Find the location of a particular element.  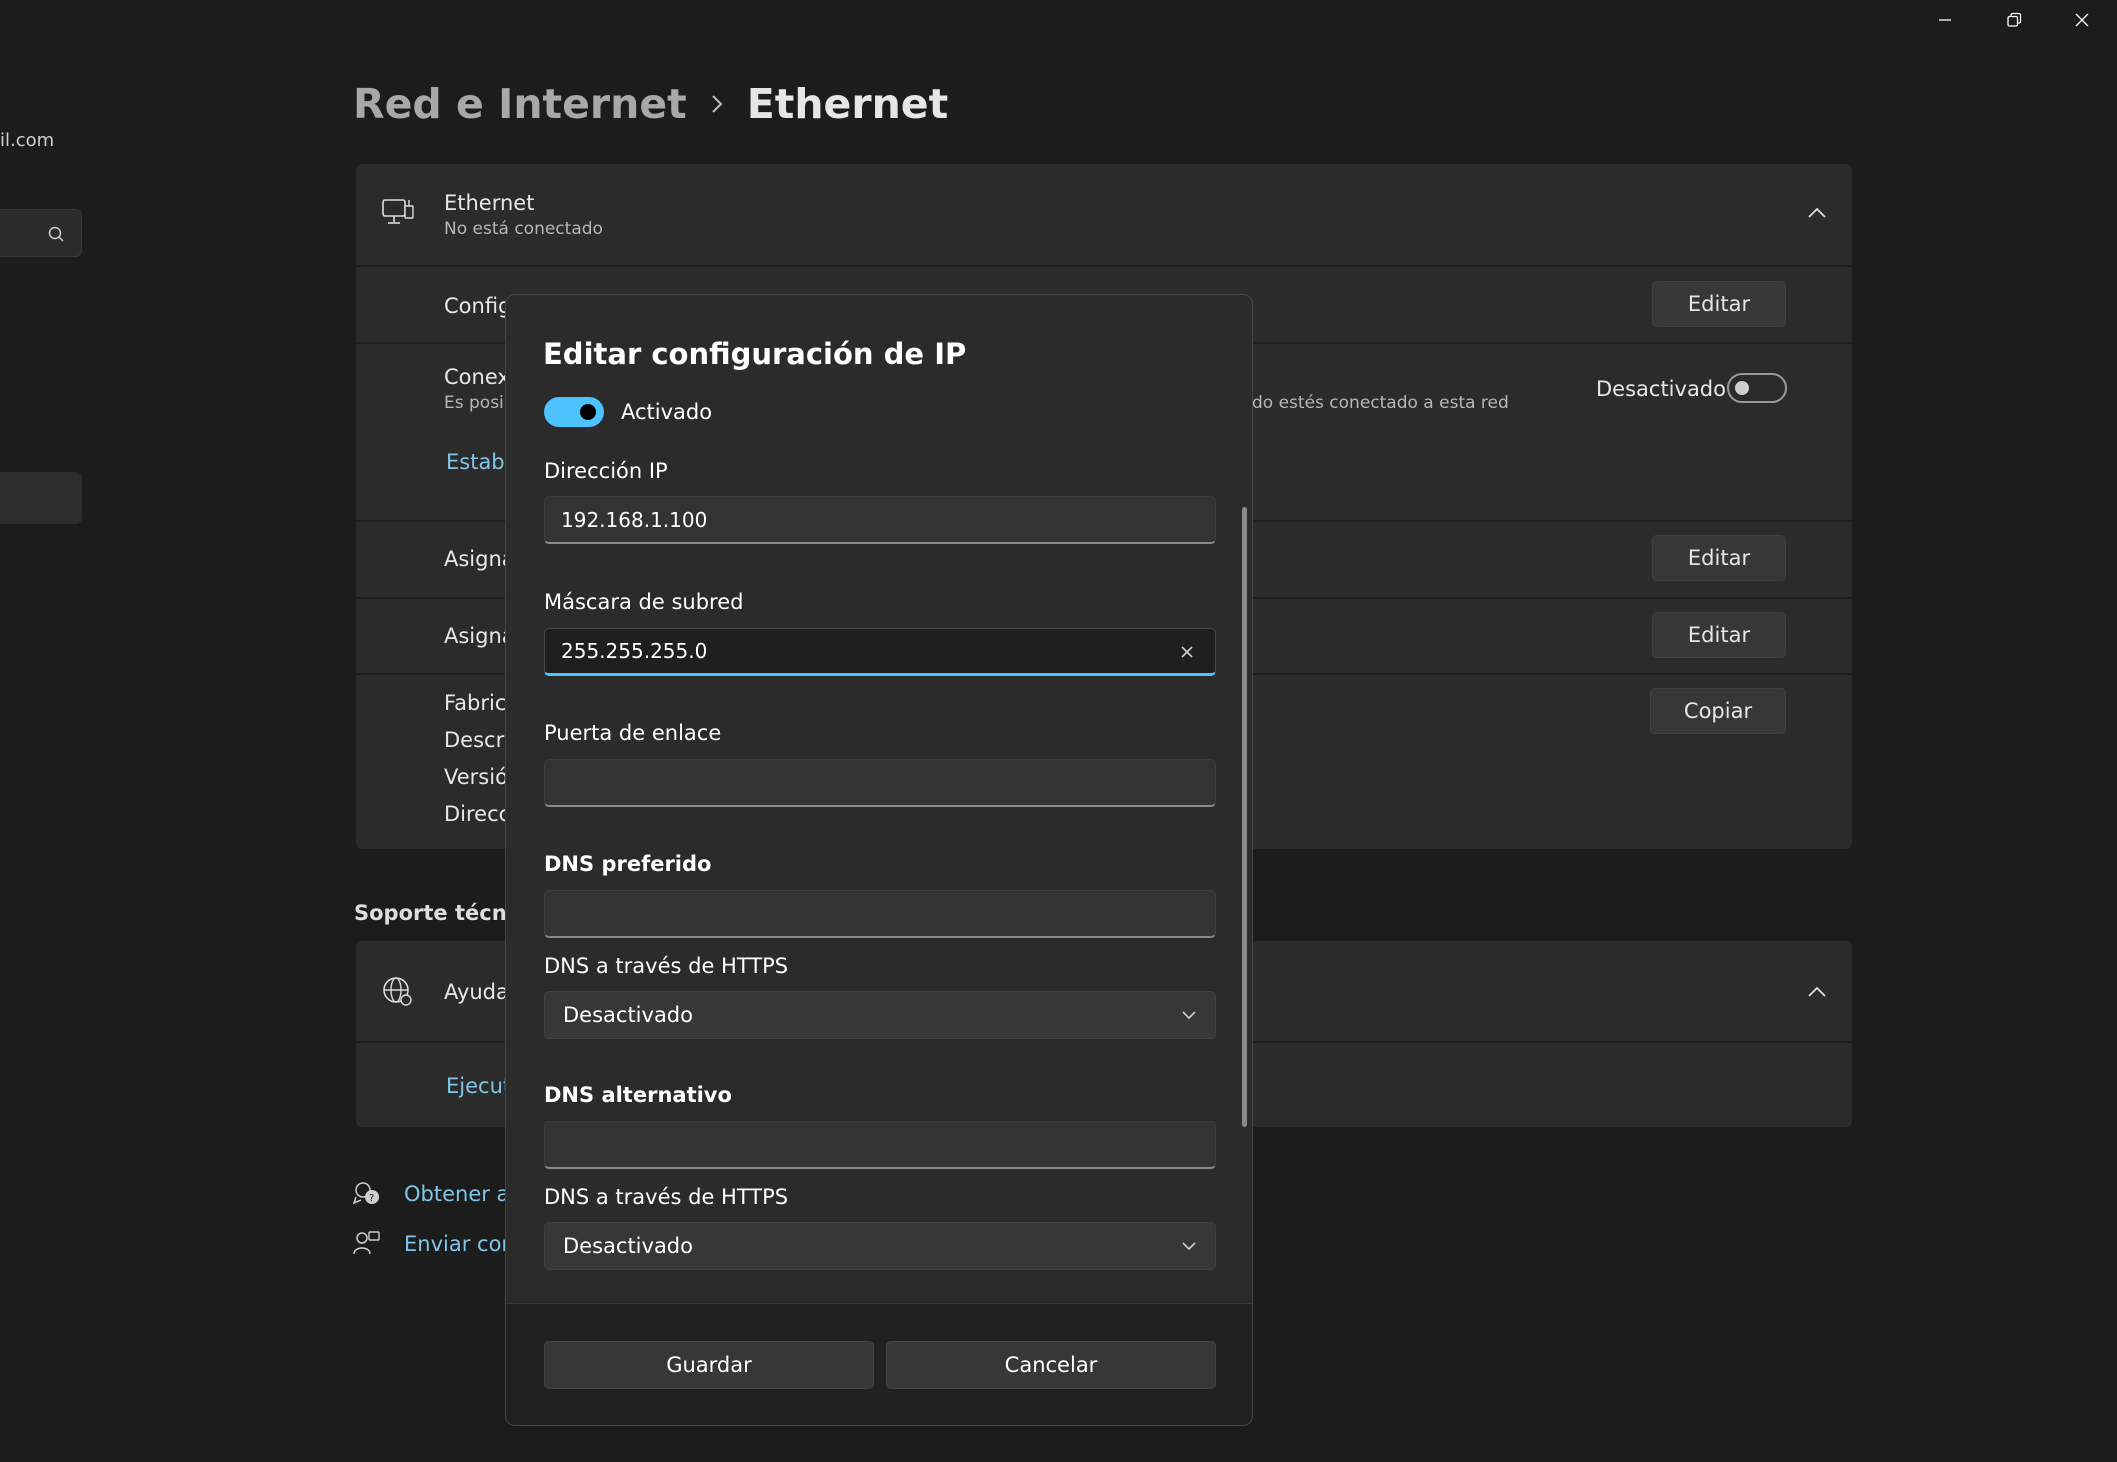

subnet-mask-input is located at coordinates (880, 652).